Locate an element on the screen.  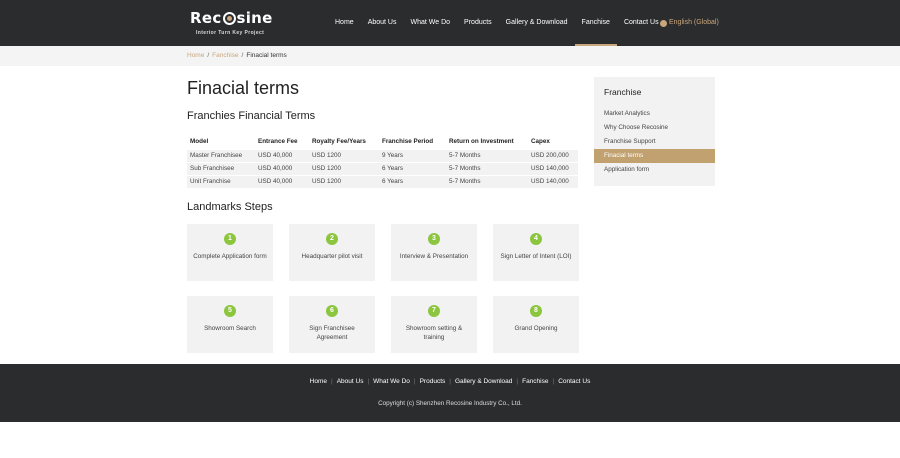
breadcrumb: Home / Fanchise / Finacial terms is located at coordinates (237, 56).